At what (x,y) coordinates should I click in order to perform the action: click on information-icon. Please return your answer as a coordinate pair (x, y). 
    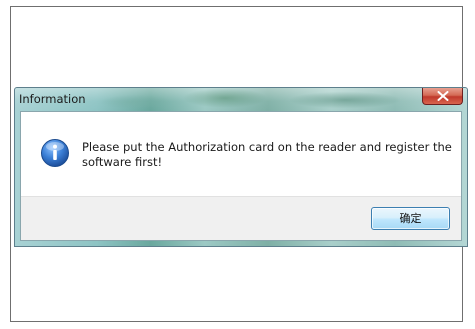
    Looking at the image, I should click on (55, 153).